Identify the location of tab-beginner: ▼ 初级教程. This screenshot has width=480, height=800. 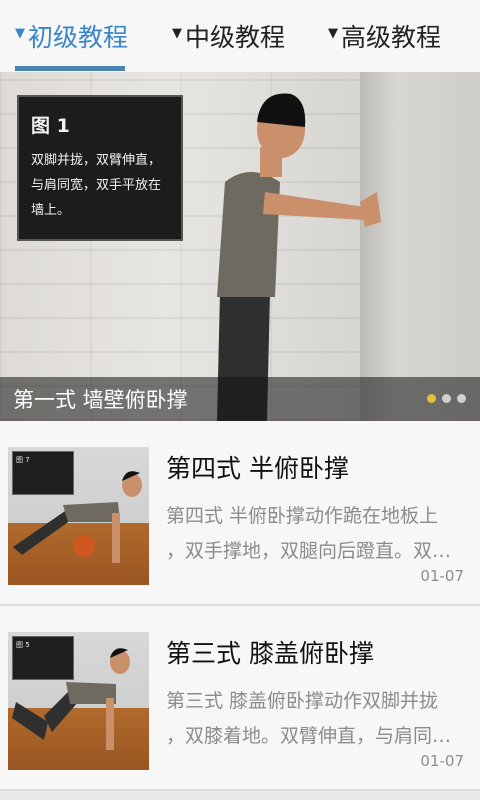
(80, 36).